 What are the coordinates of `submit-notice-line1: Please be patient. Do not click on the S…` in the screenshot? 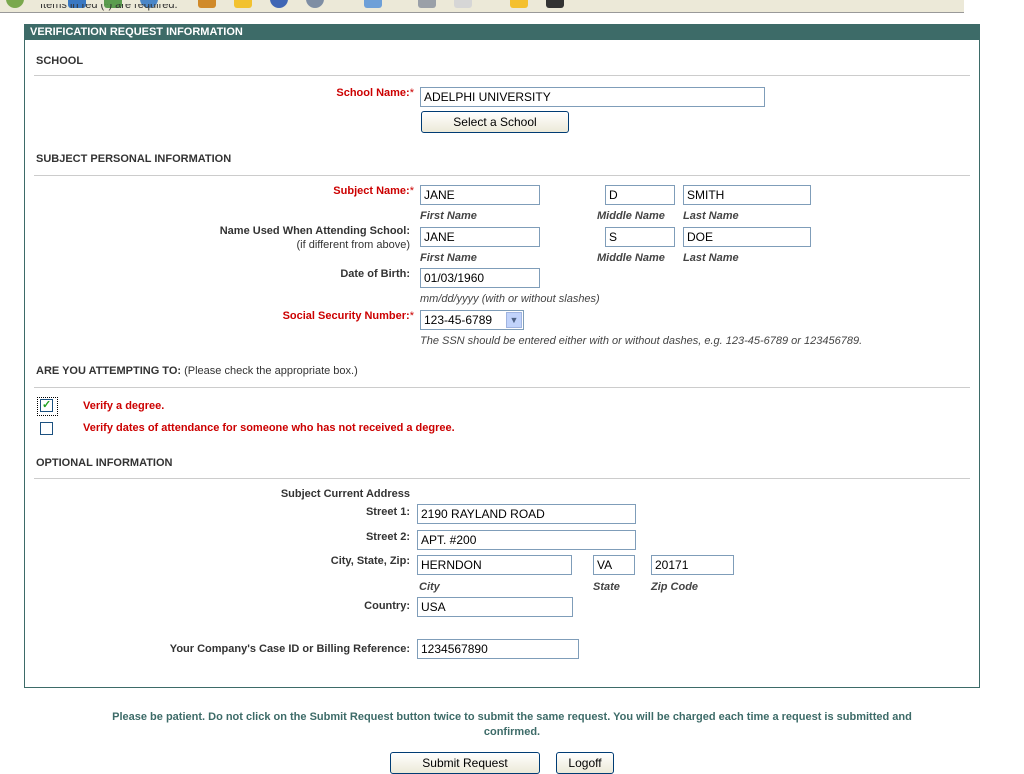 It's located at (512, 717).